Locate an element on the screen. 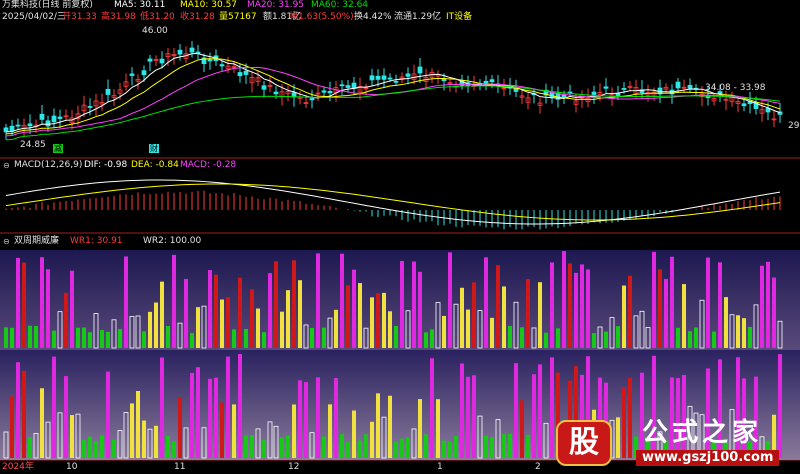 The width and height of the screenshot is (800, 474). macd-dea-line is located at coordinates (393, 202).